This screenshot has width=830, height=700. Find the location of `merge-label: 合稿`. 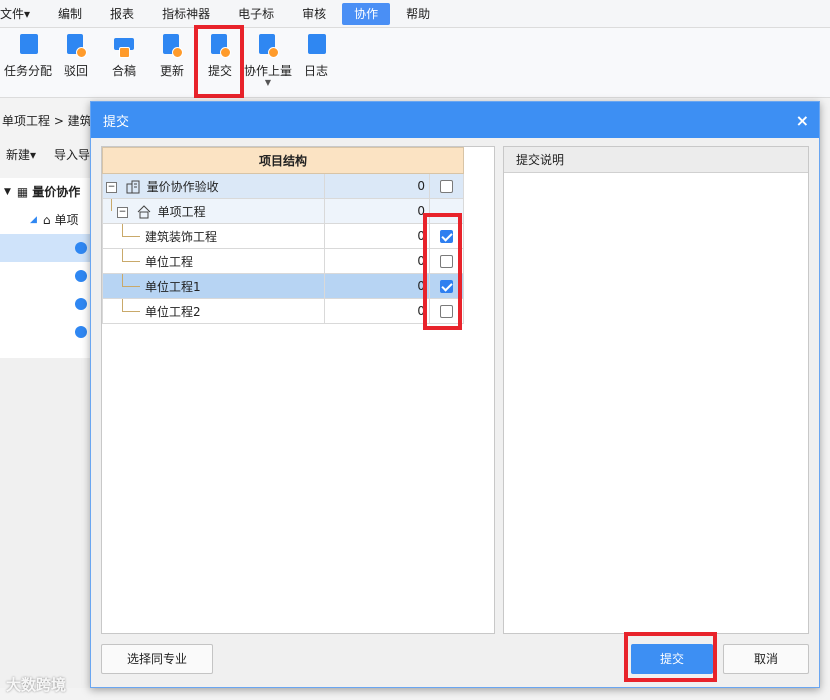

merge-label: 合稿 is located at coordinates (123, 71).